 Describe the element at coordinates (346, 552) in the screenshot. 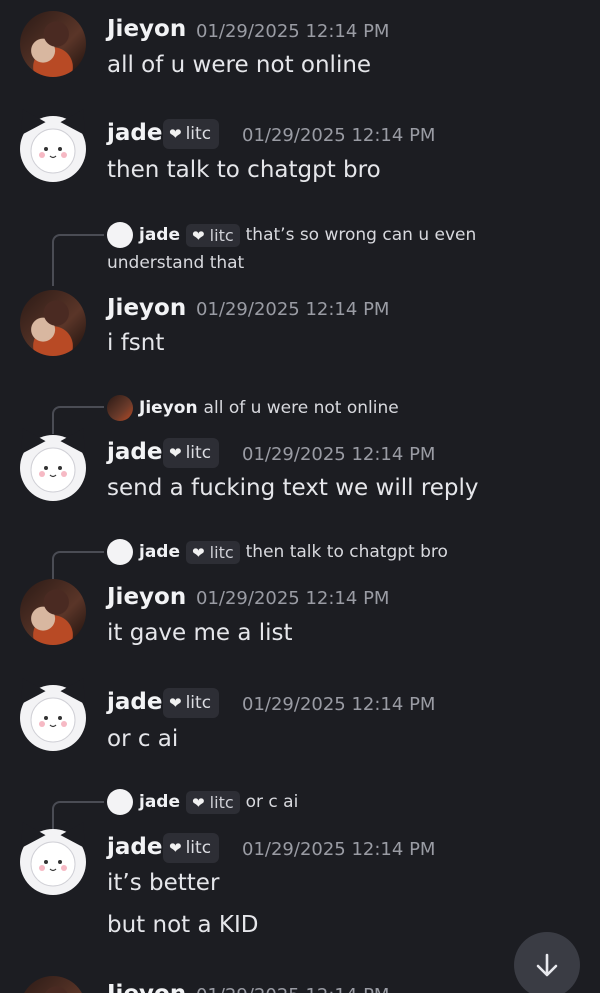

I see `reply-text: then talk to chatgpt bro` at that location.